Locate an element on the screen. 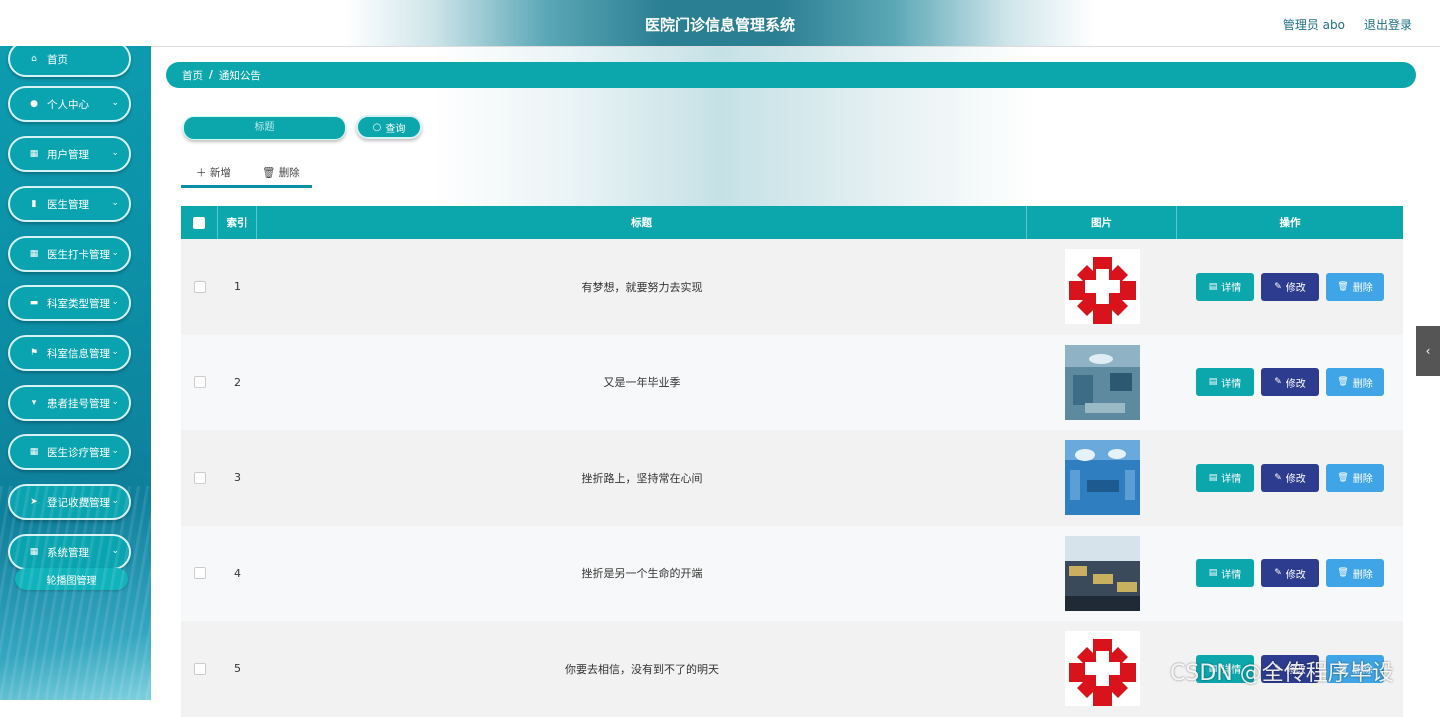 This screenshot has width=1440, height=717. row-title: 挫折是另一个生命的开端 is located at coordinates (642, 574).